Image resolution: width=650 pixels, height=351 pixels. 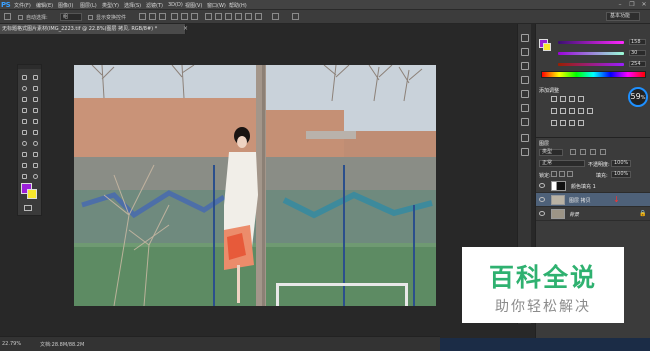 I want to click on character-icon, so click(x=525, y=80).